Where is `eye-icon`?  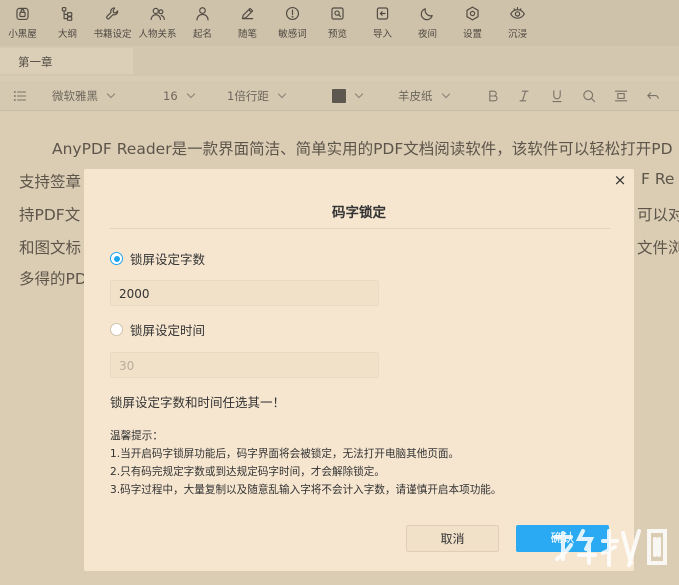
eye-icon is located at coordinates (517, 12).